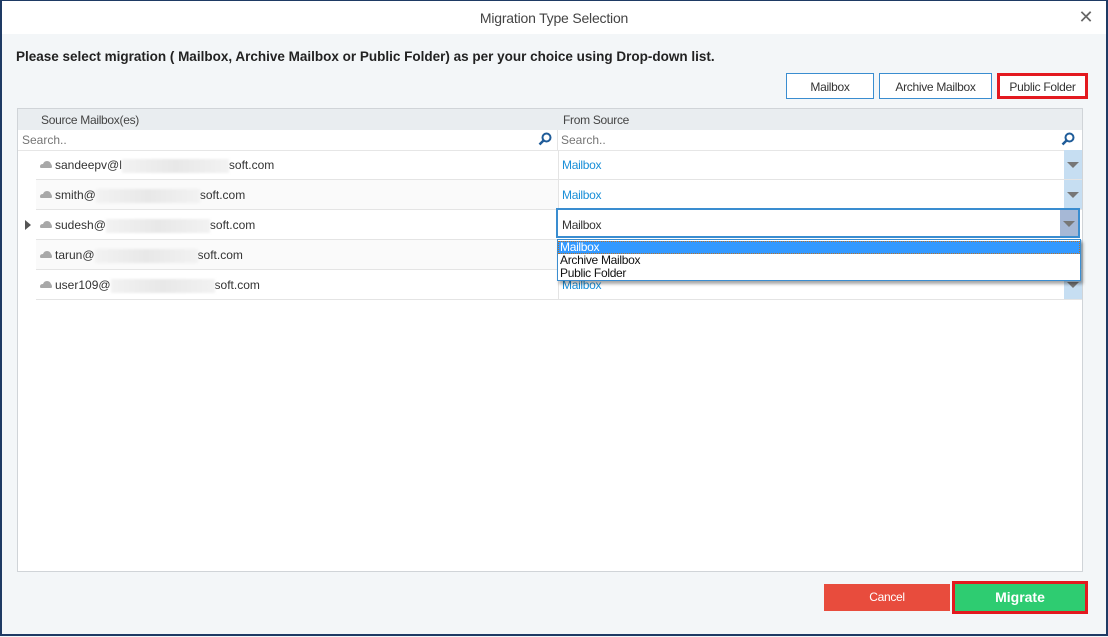 Image resolution: width=1108 pixels, height=637 pixels. Describe the element at coordinates (277, 140) in the screenshot. I see `source-search-input` at that location.